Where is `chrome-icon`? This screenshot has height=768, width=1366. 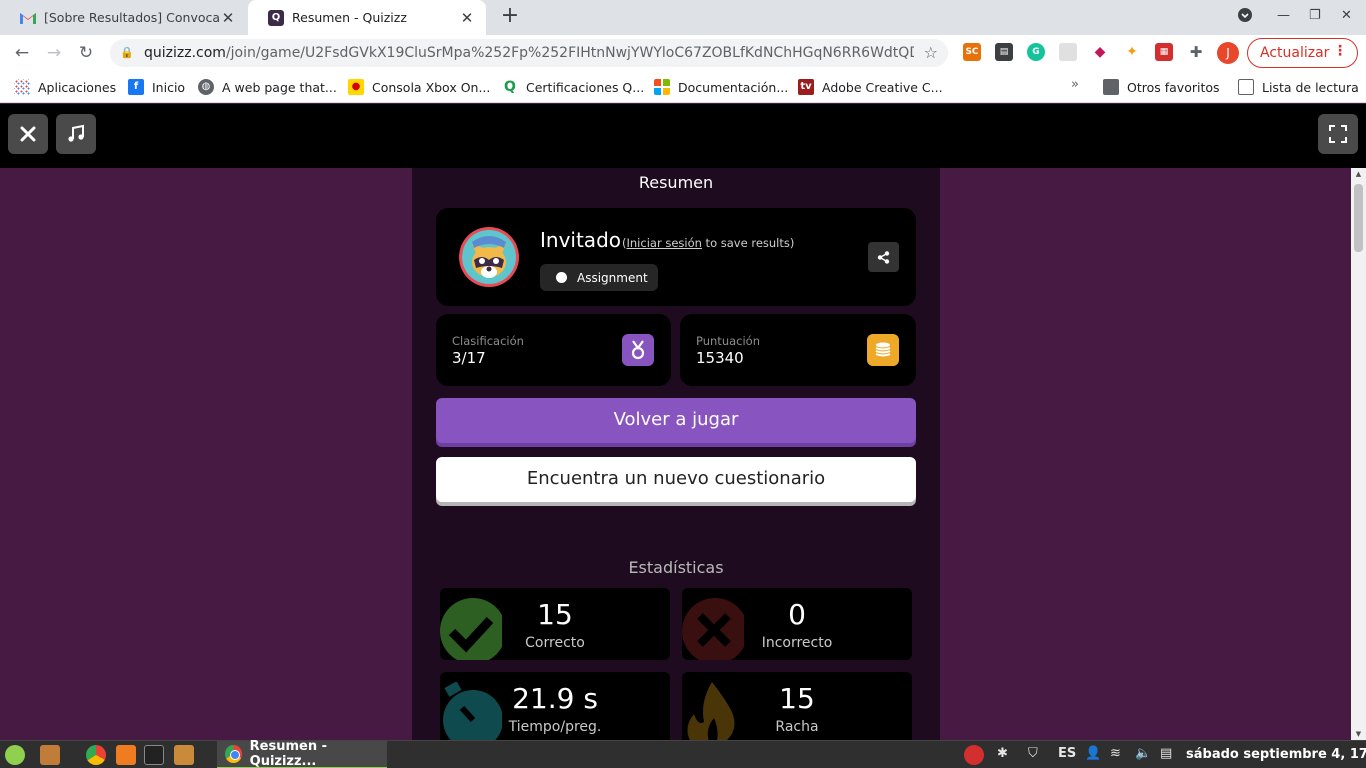
chrome-icon is located at coordinates (96, 755).